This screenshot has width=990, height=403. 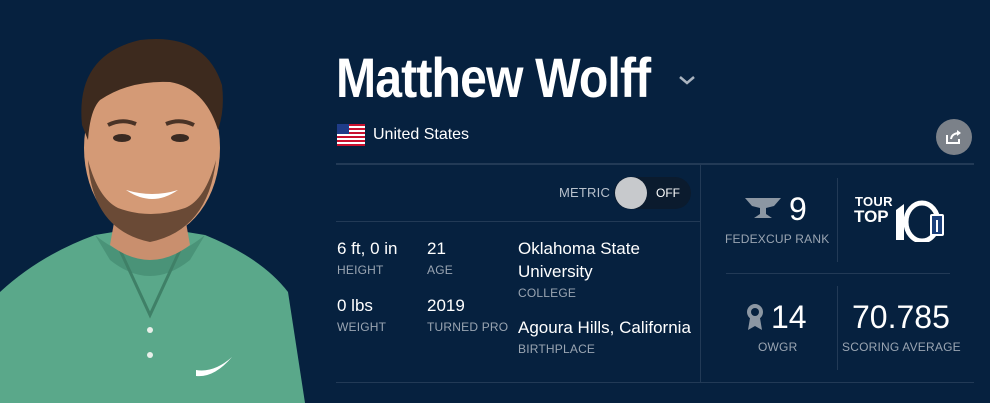 I want to click on owgr-label: OWGR, so click(x=777, y=347).